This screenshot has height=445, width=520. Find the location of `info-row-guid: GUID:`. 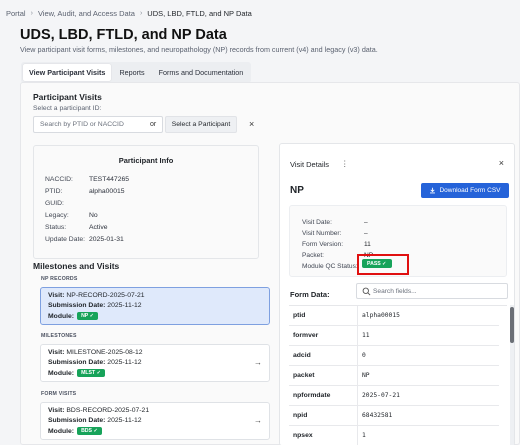

info-row-guid: GUID: is located at coordinates (67, 203).